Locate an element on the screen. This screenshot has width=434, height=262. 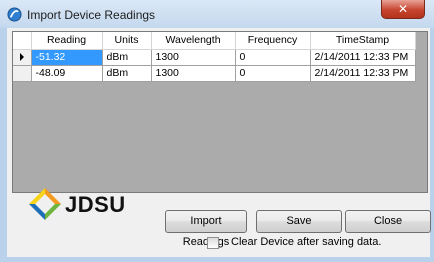
table-row: -51.32 dBm 1300 0 2/14/2011 12:33 PM is located at coordinates (214, 57).